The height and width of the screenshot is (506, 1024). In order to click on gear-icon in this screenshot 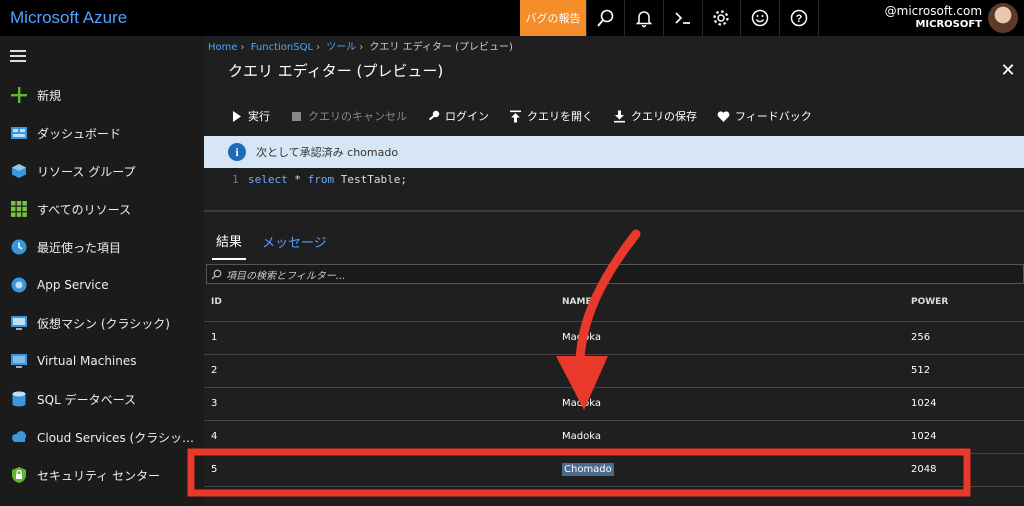, I will do `click(721, 18)`.